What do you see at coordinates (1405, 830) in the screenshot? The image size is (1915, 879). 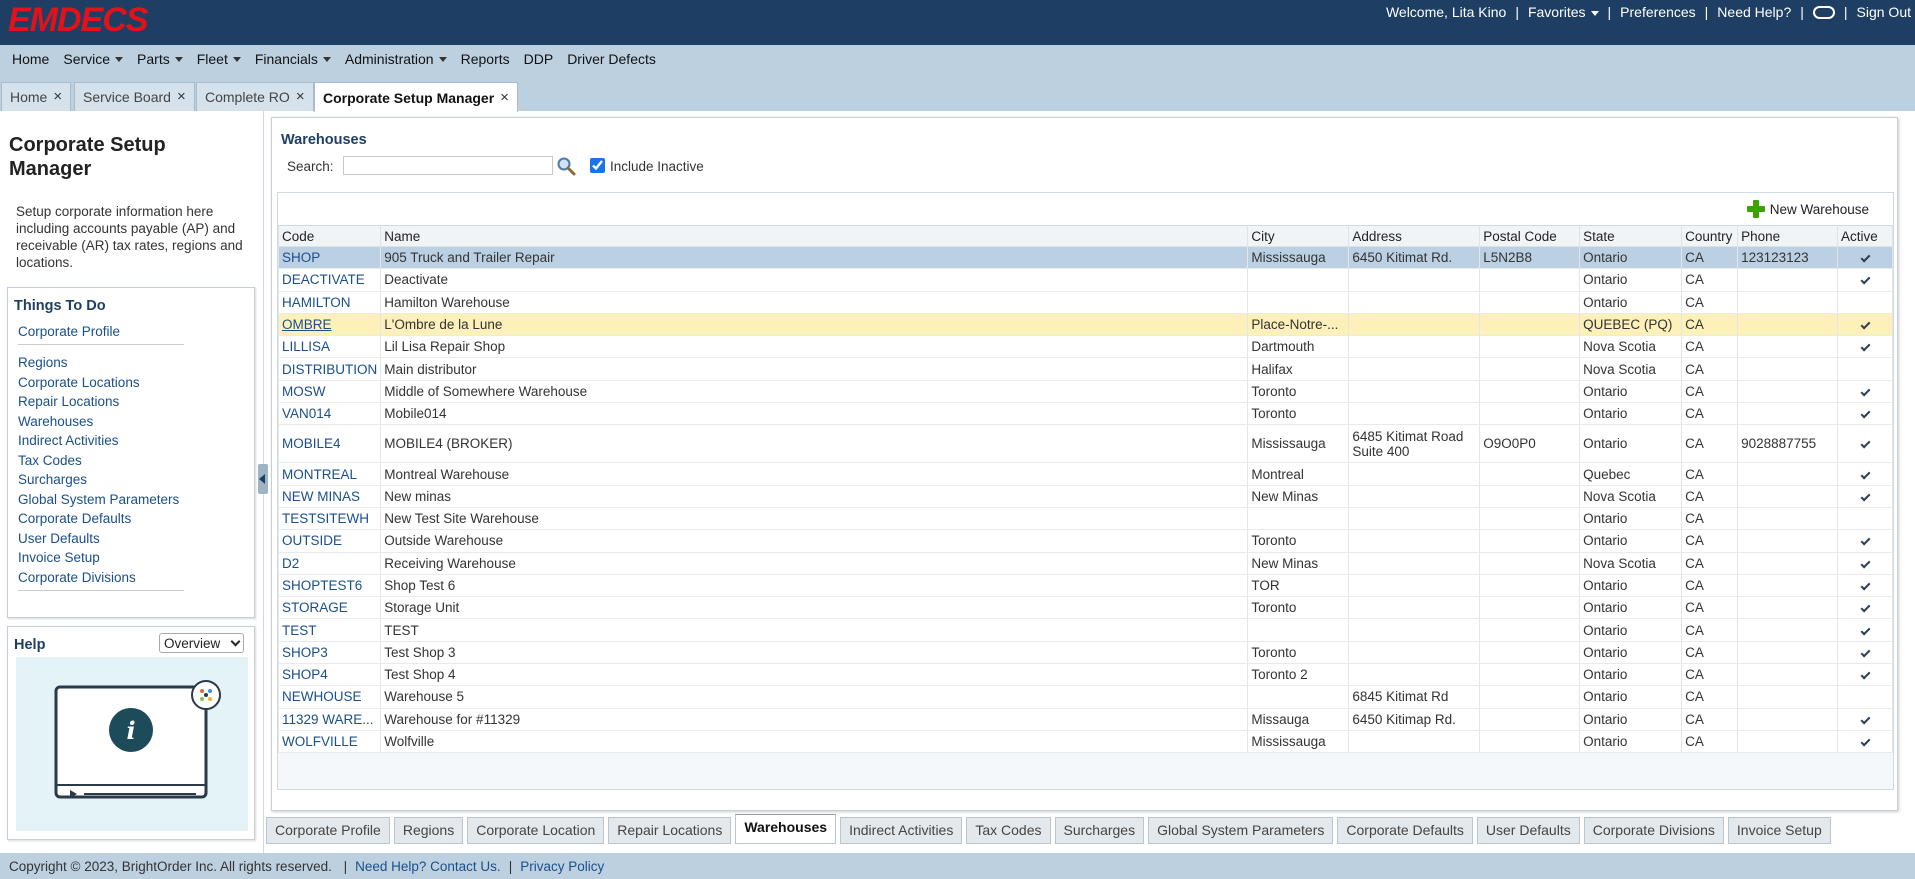 I see `bottom-tab-corporate-defaults: Corporate Defaults` at bounding box center [1405, 830].